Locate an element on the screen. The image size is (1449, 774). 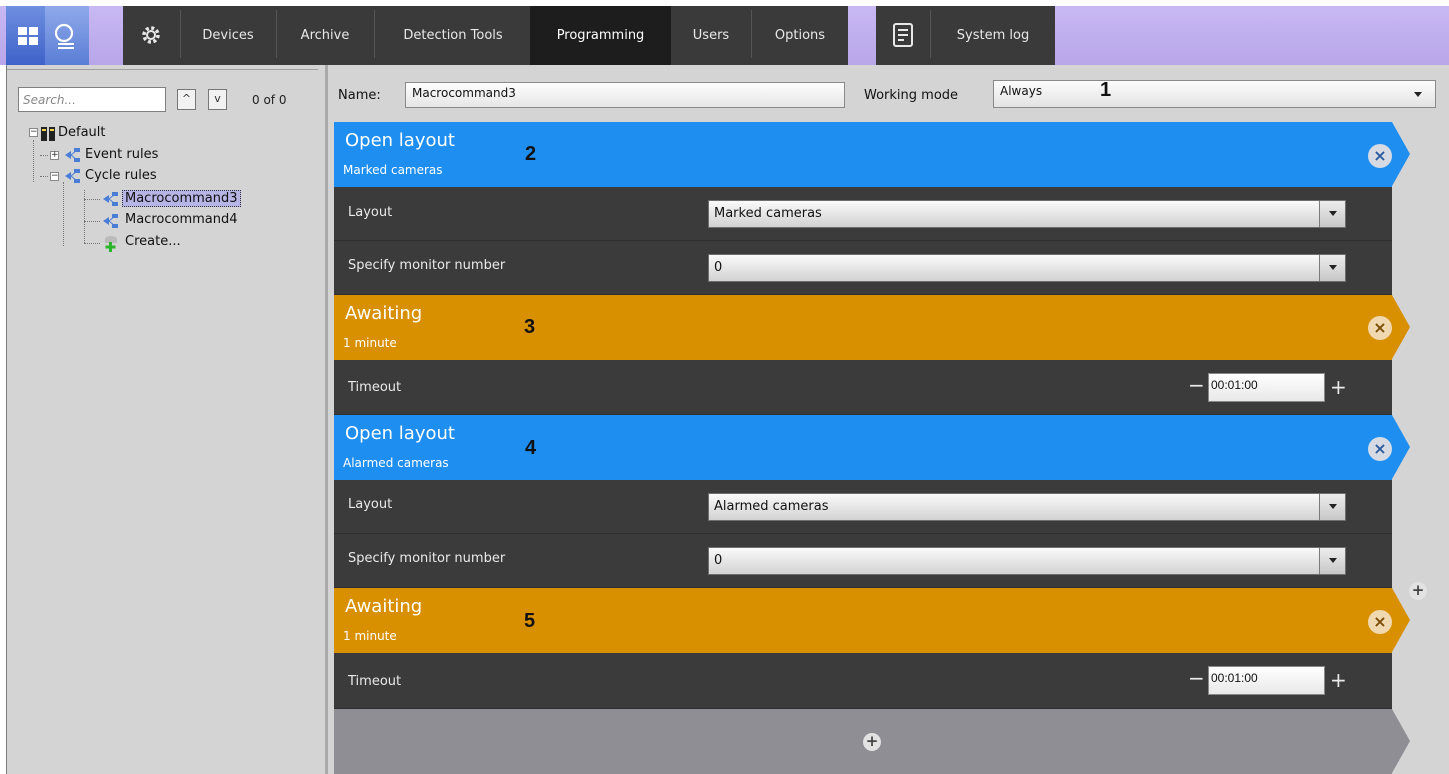
name-field: Macrocommand3 is located at coordinates (625, 95).